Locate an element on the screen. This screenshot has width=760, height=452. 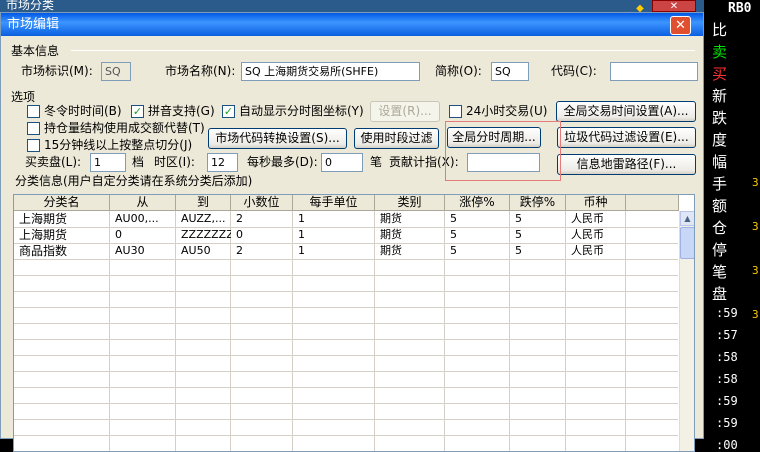
vertical-scrollbar: ▲ is located at coordinates (686, 331).